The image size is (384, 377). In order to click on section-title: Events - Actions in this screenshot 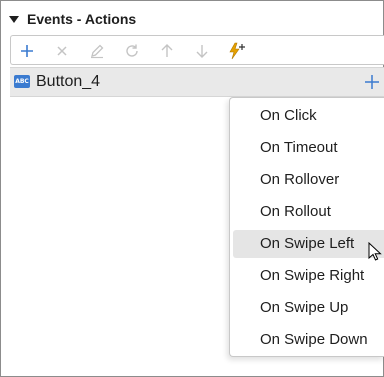, I will do `click(82, 19)`.